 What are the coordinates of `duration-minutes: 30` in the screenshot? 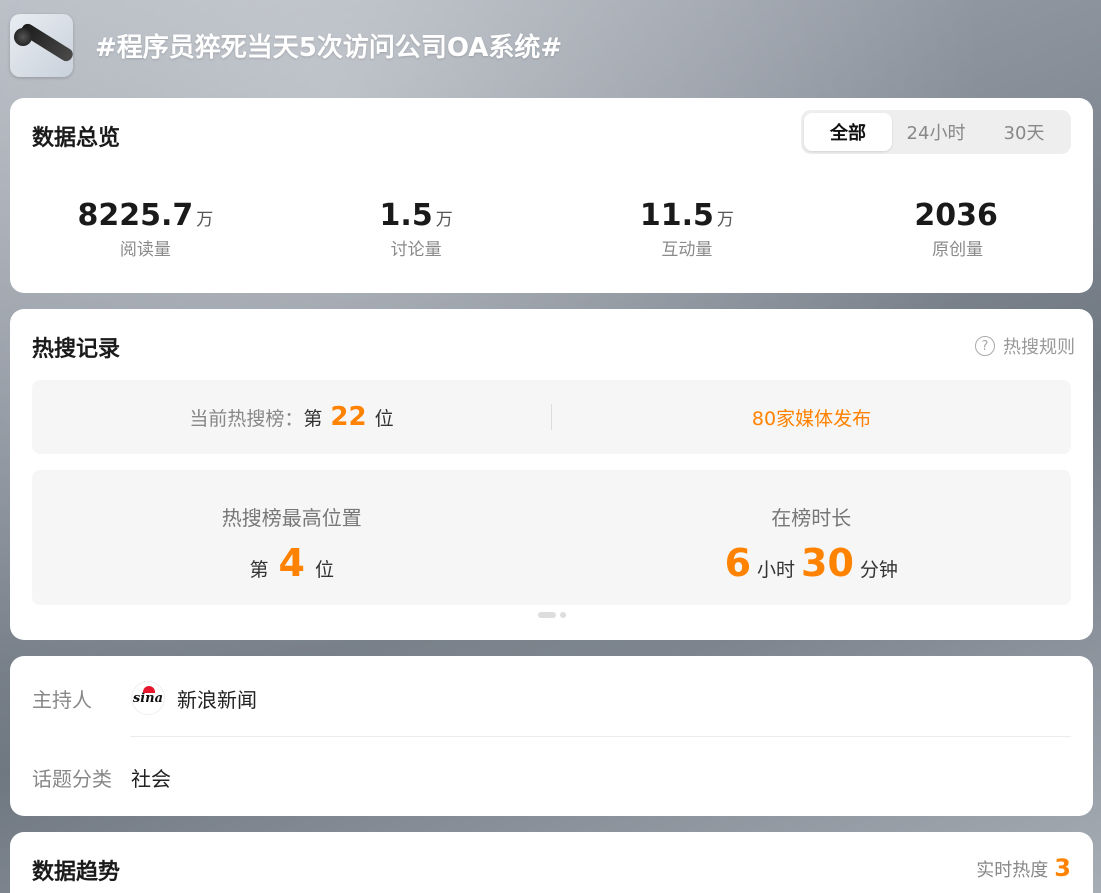 It's located at (827, 563).